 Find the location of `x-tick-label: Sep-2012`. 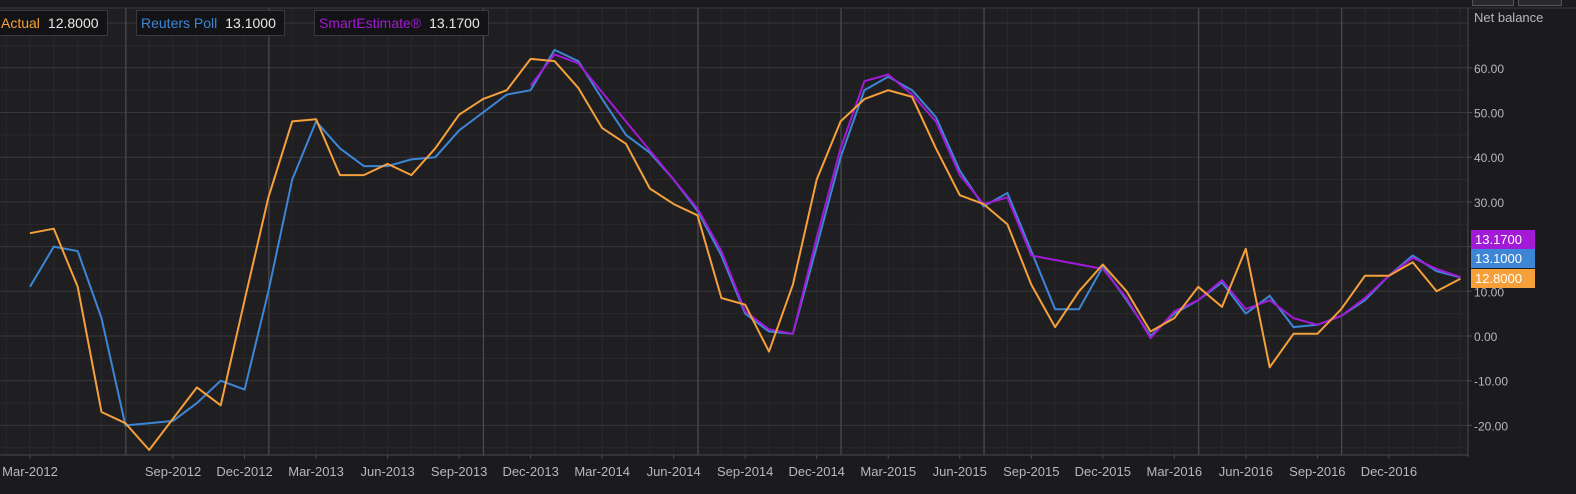

x-tick-label: Sep-2012 is located at coordinates (173, 471).